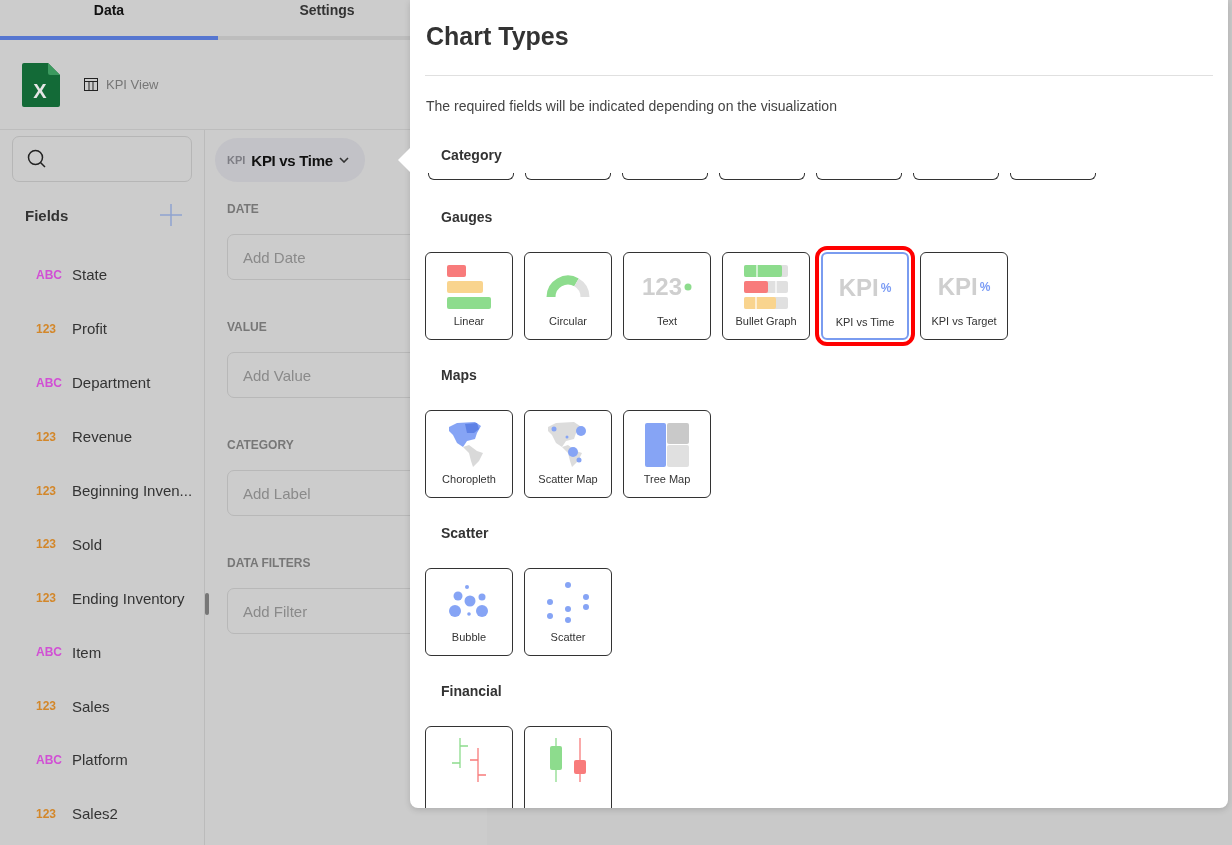 Image resolution: width=1232 pixels, height=845 pixels. I want to click on field-item: 123 Ending Inventory, so click(102, 598).